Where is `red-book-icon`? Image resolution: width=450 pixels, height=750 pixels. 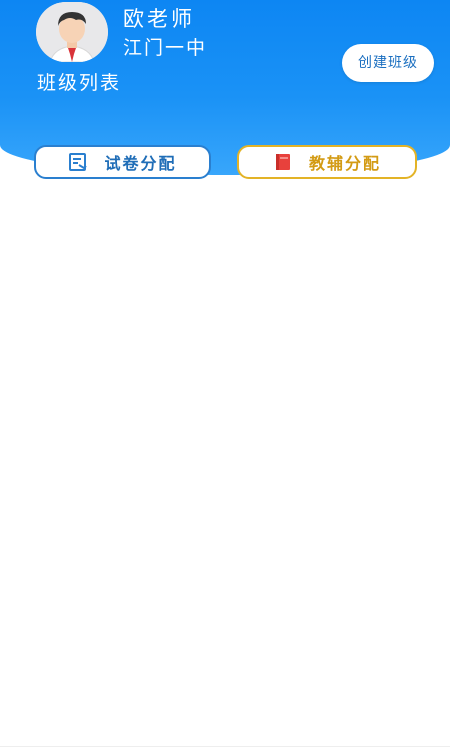 red-book-icon is located at coordinates (283, 162).